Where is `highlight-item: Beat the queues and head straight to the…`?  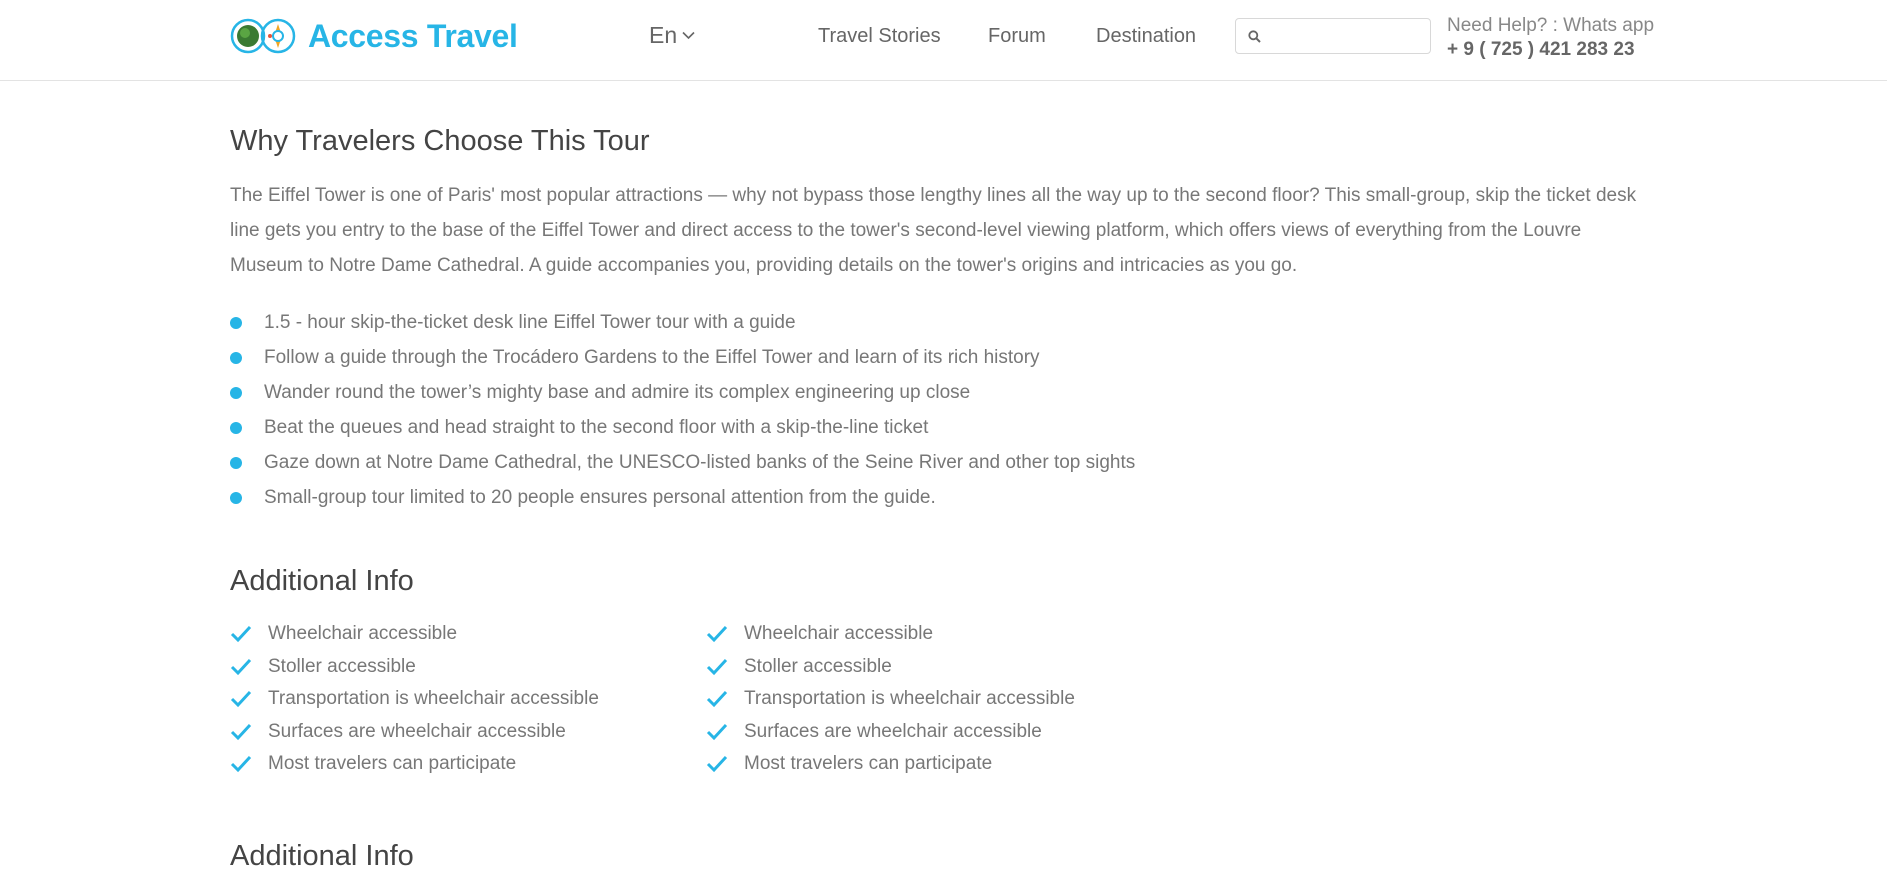 highlight-item: Beat the queues and head straight to the… is located at coordinates (945, 427).